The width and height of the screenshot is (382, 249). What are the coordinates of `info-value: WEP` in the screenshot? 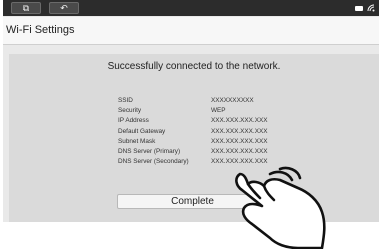 It's located at (218, 111).